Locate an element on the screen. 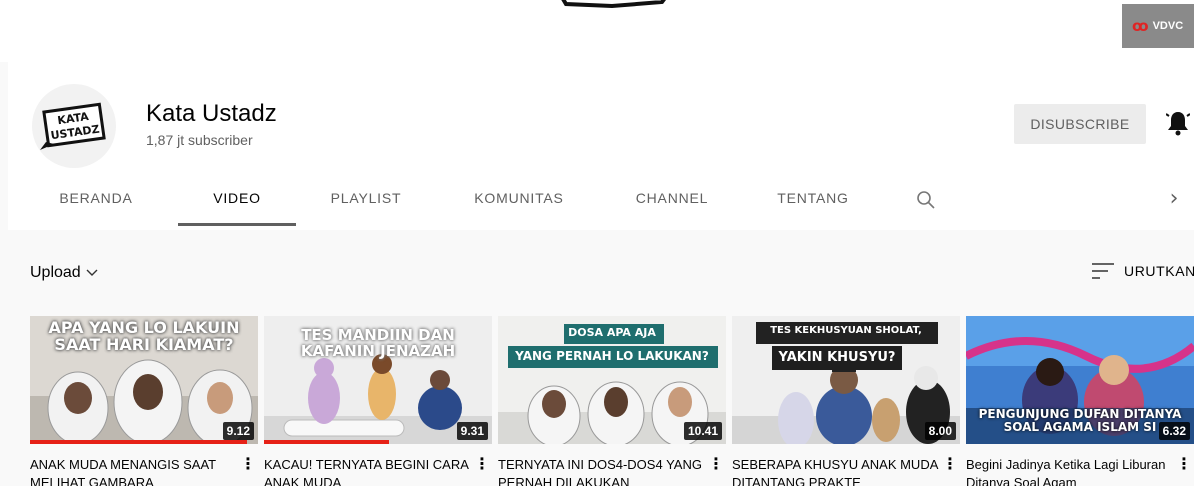 The width and height of the screenshot is (1194, 486). channel-banner: ꝏ VDVC is located at coordinates (597, 31).